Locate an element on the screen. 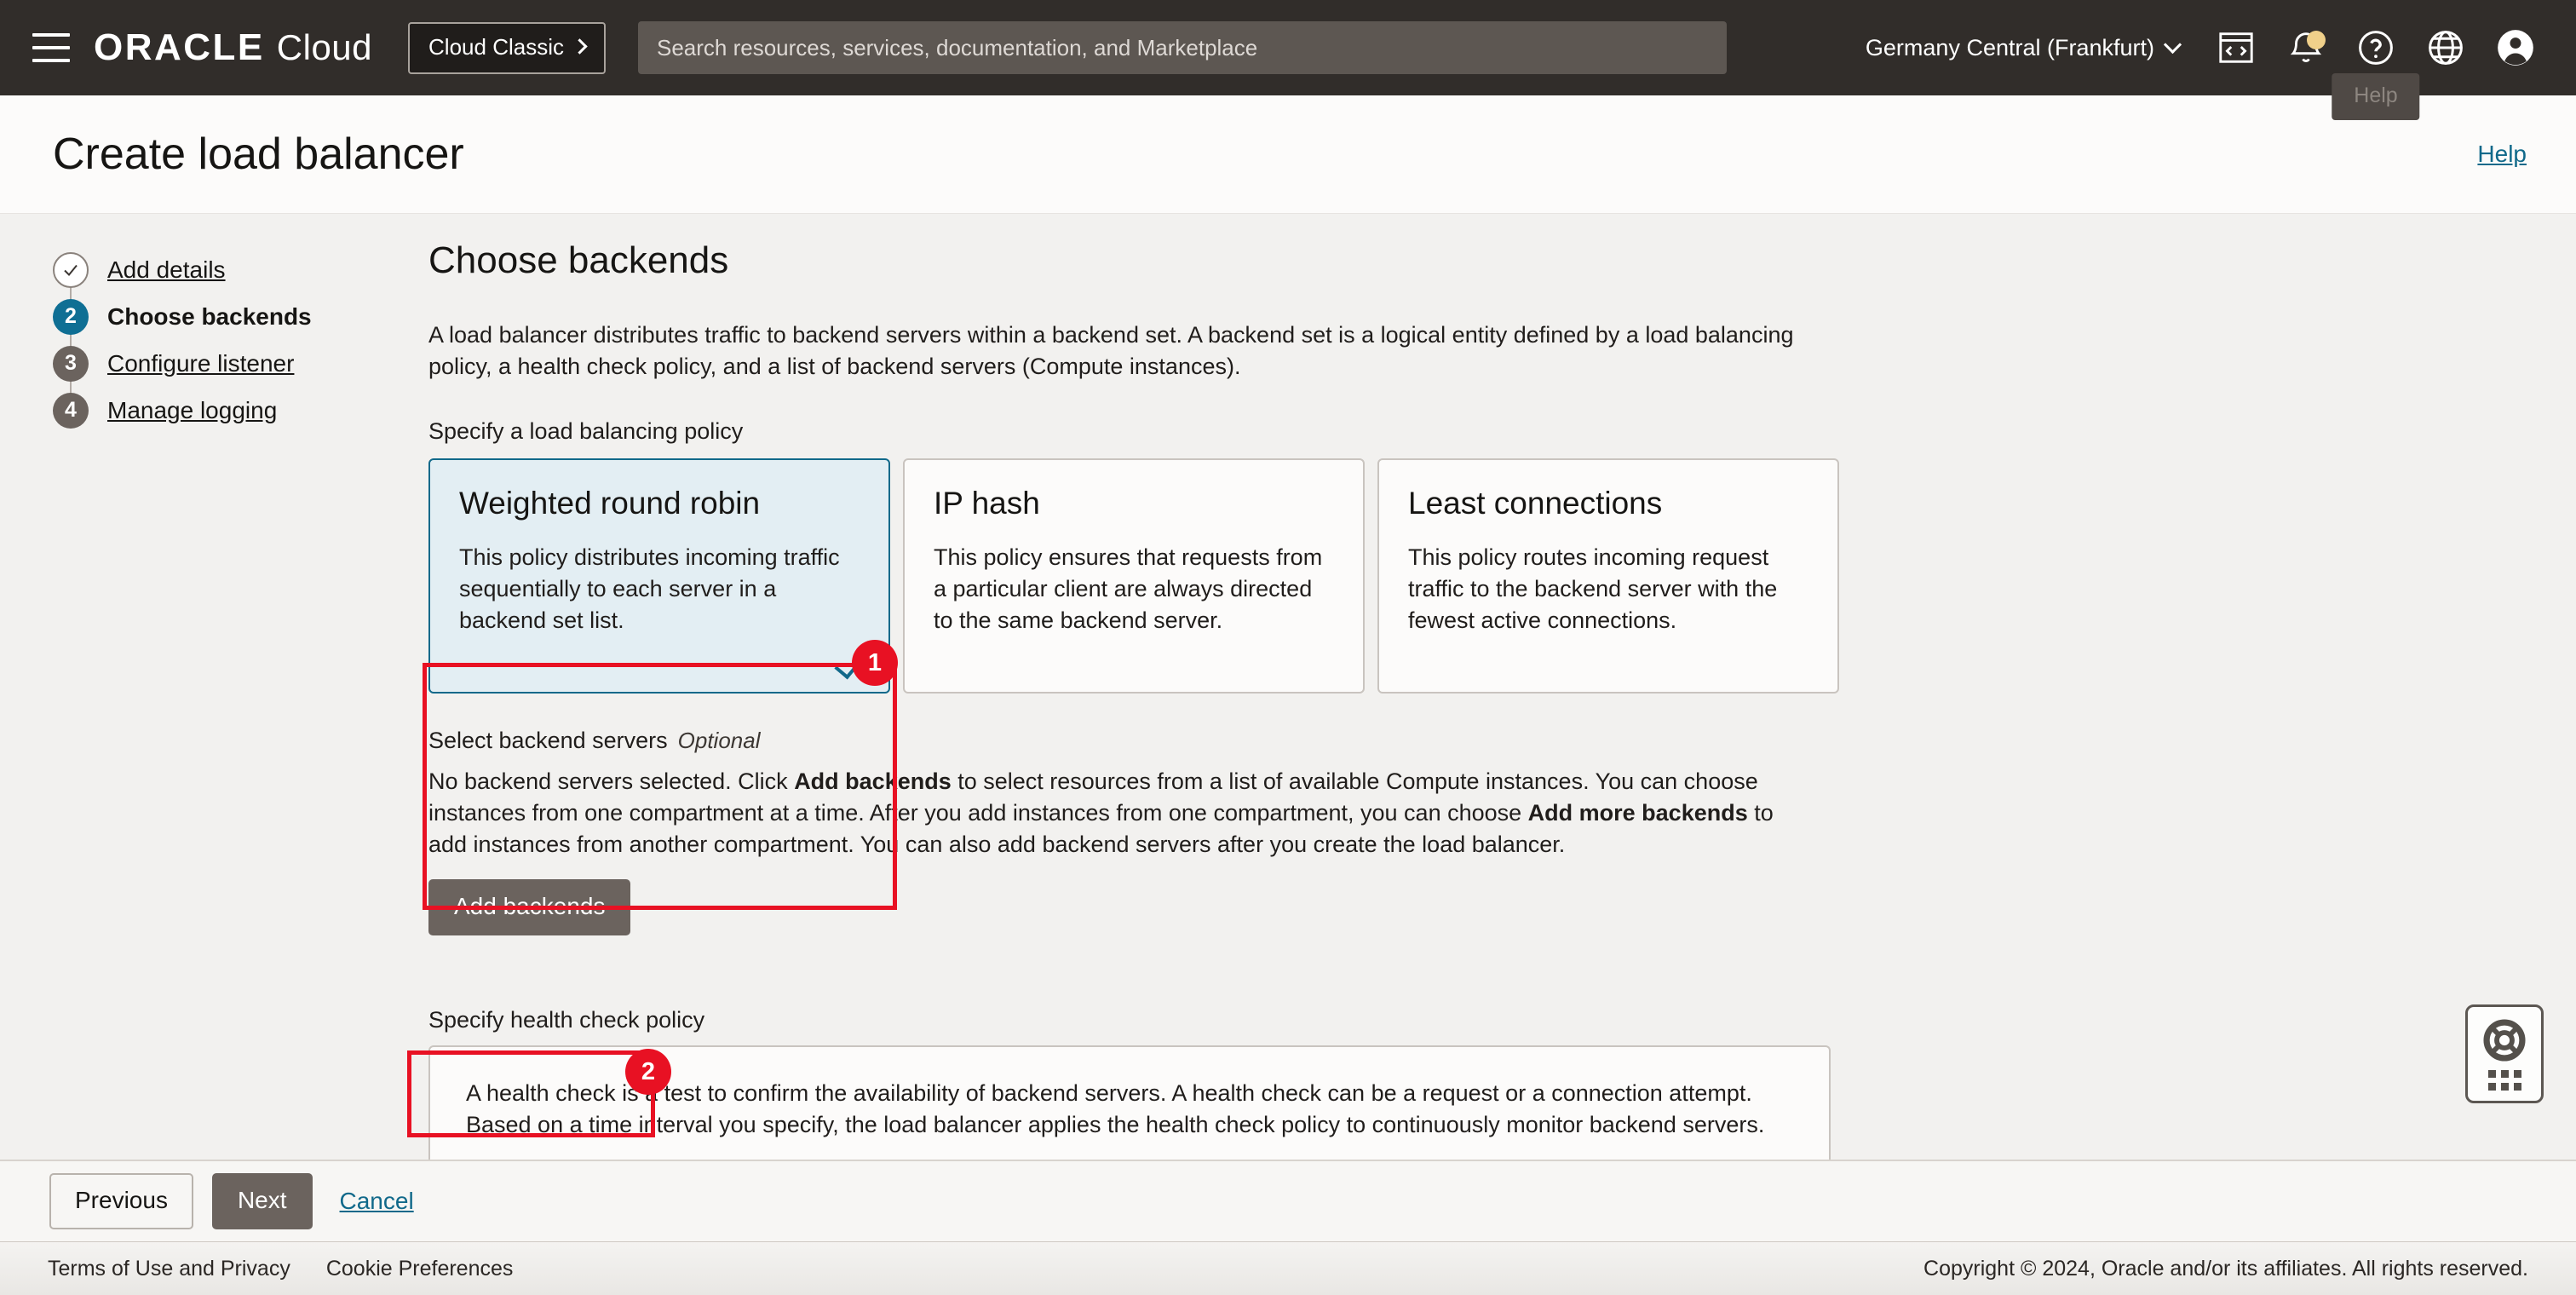 The width and height of the screenshot is (2576, 1295). add-backends-button: Add backends is located at coordinates (530, 906).